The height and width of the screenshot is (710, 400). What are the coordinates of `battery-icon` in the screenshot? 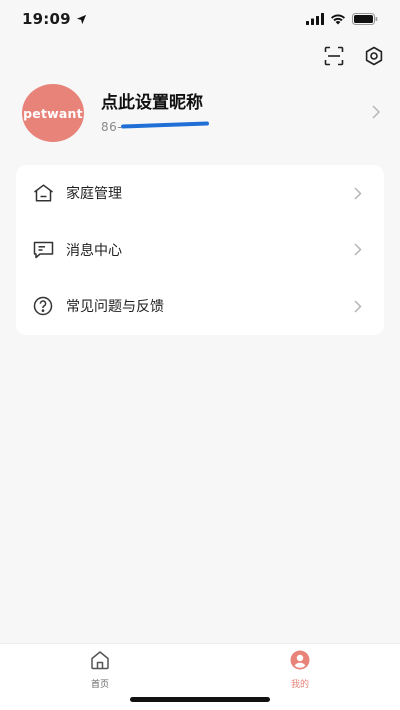 It's located at (365, 19).